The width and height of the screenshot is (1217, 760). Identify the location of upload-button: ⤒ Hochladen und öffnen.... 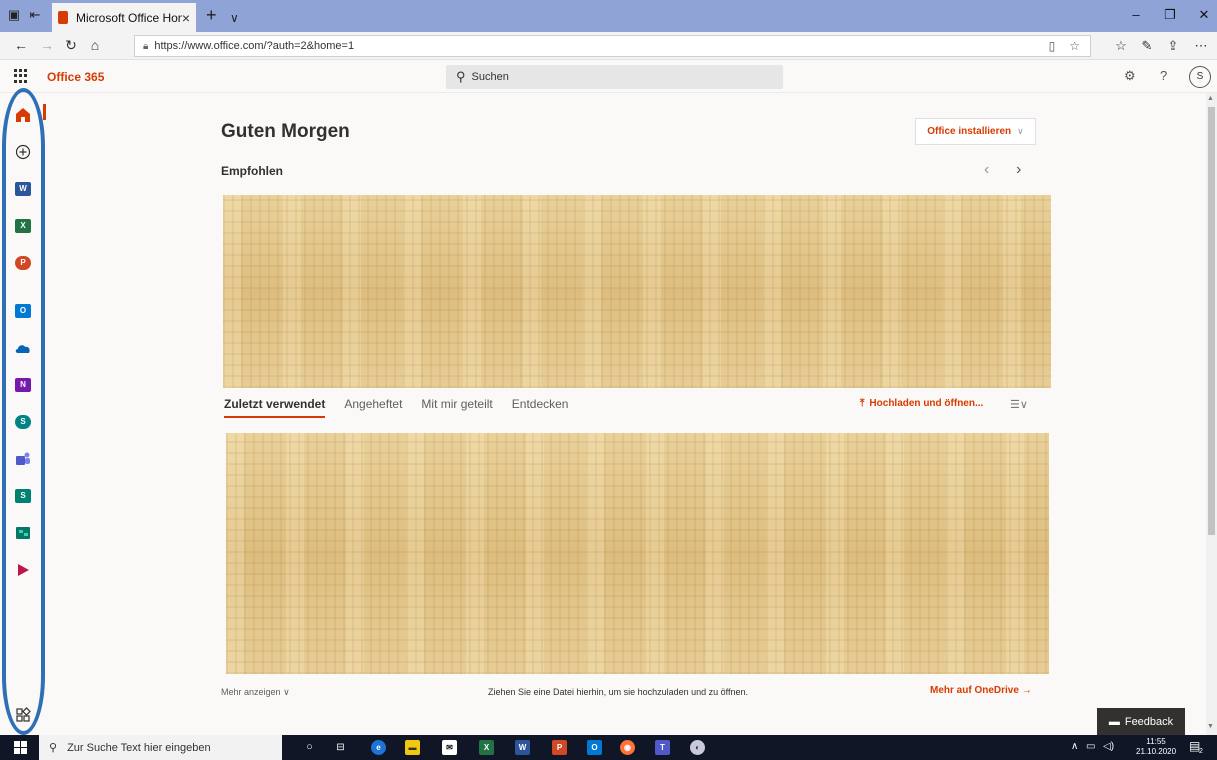
(921, 403).